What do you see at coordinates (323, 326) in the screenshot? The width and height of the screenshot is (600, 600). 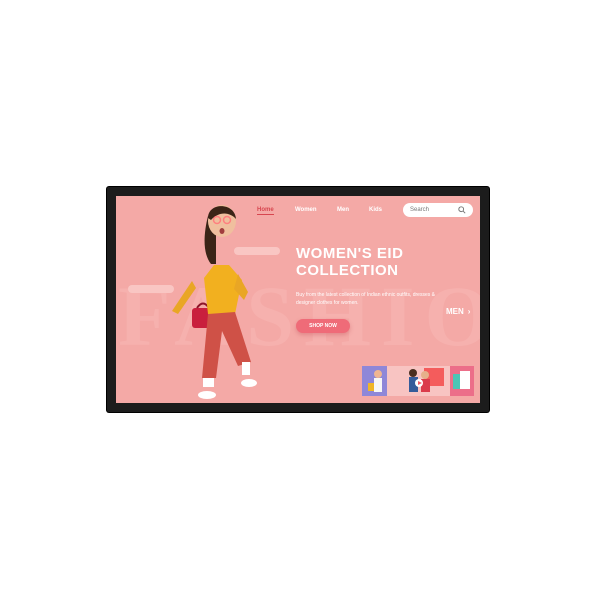 I see `shop-now-button: SHOP NOW` at bounding box center [323, 326].